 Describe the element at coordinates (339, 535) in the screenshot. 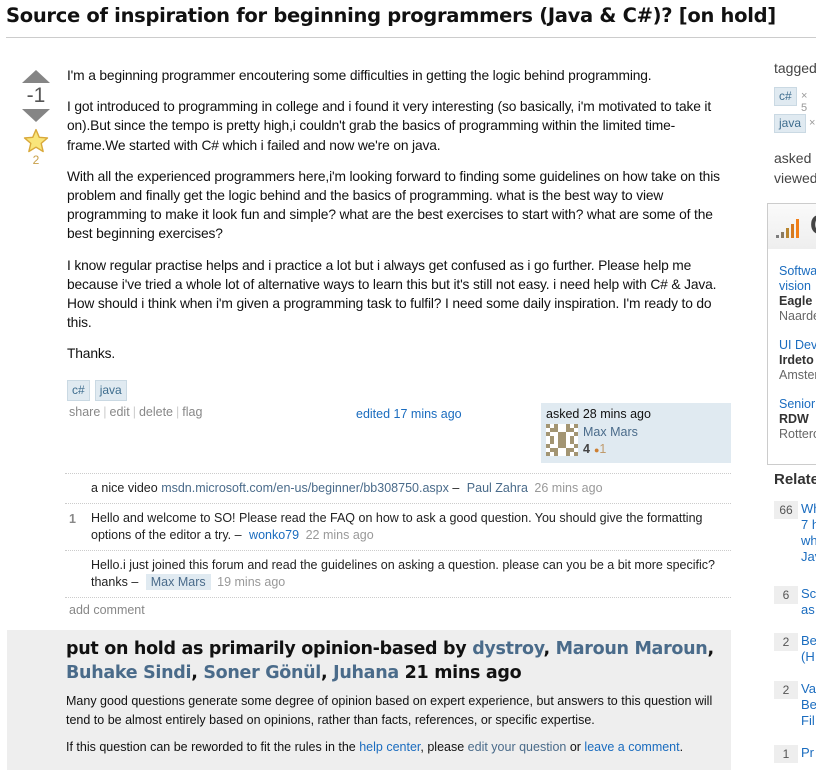

I see `comment-time: 22 mins ago` at that location.